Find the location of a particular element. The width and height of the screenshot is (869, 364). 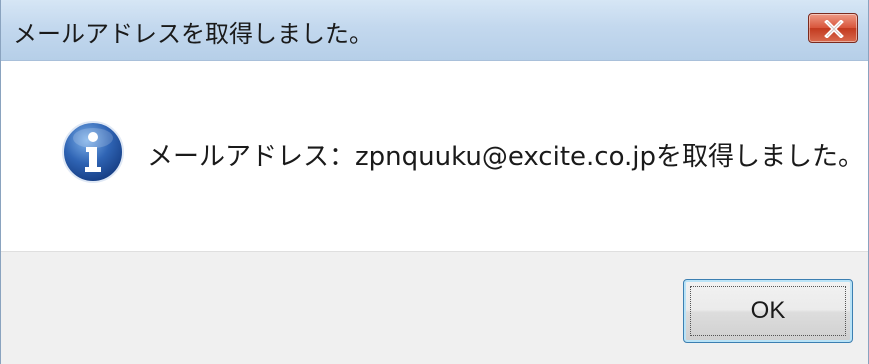

close-button is located at coordinates (833, 28).